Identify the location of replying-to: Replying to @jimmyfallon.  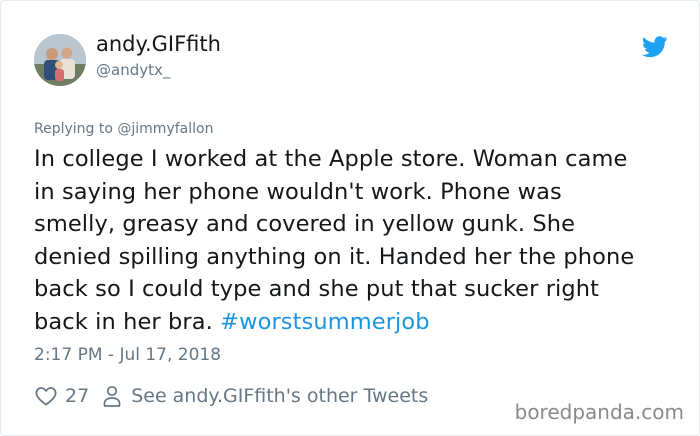
(123, 129).